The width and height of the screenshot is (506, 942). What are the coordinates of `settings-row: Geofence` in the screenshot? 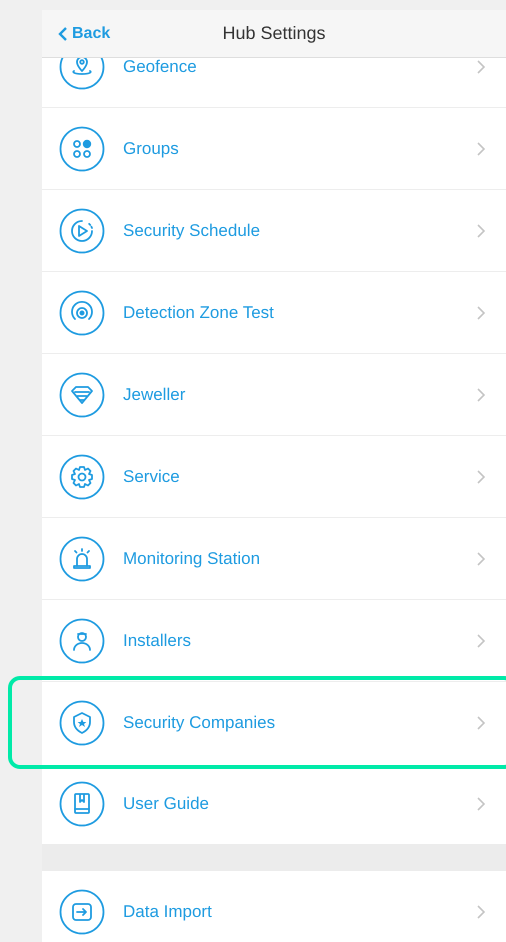 It's located at (274, 83).